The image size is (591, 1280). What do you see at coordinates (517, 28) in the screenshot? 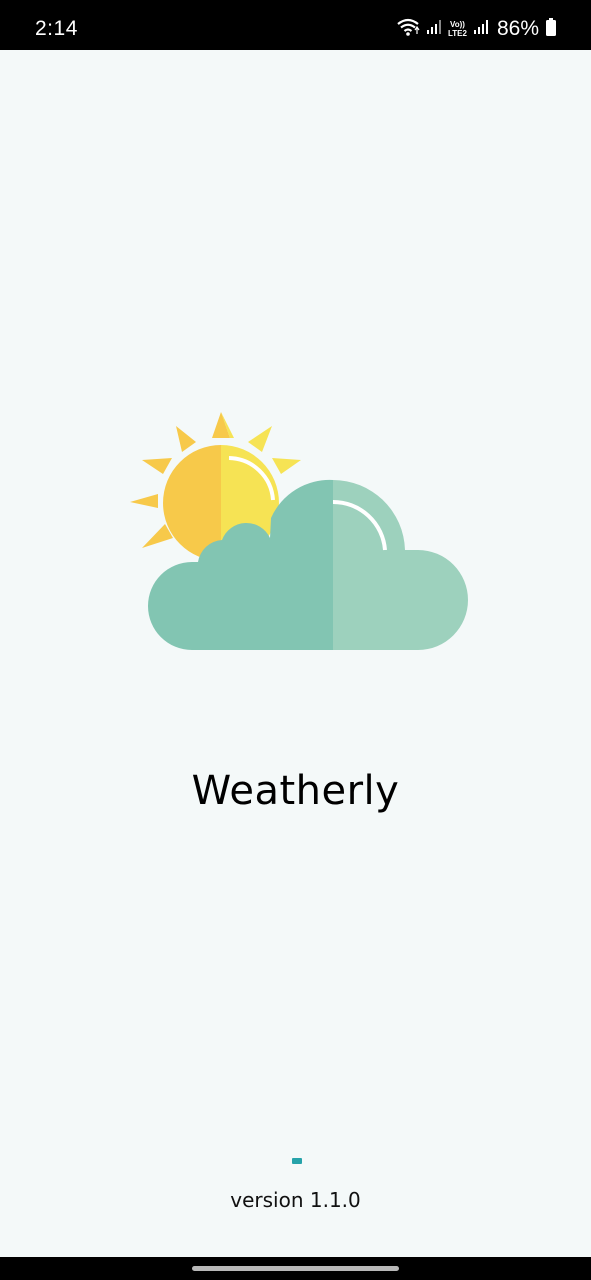
I see `battery-percent: 86%` at bounding box center [517, 28].